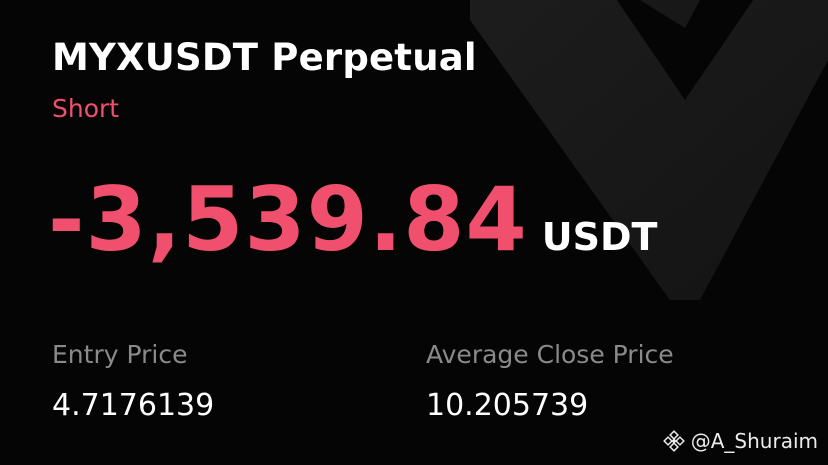 This screenshot has height=465, width=828. I want to click on entry-price-value: 4.7176139, so click(133, 405).